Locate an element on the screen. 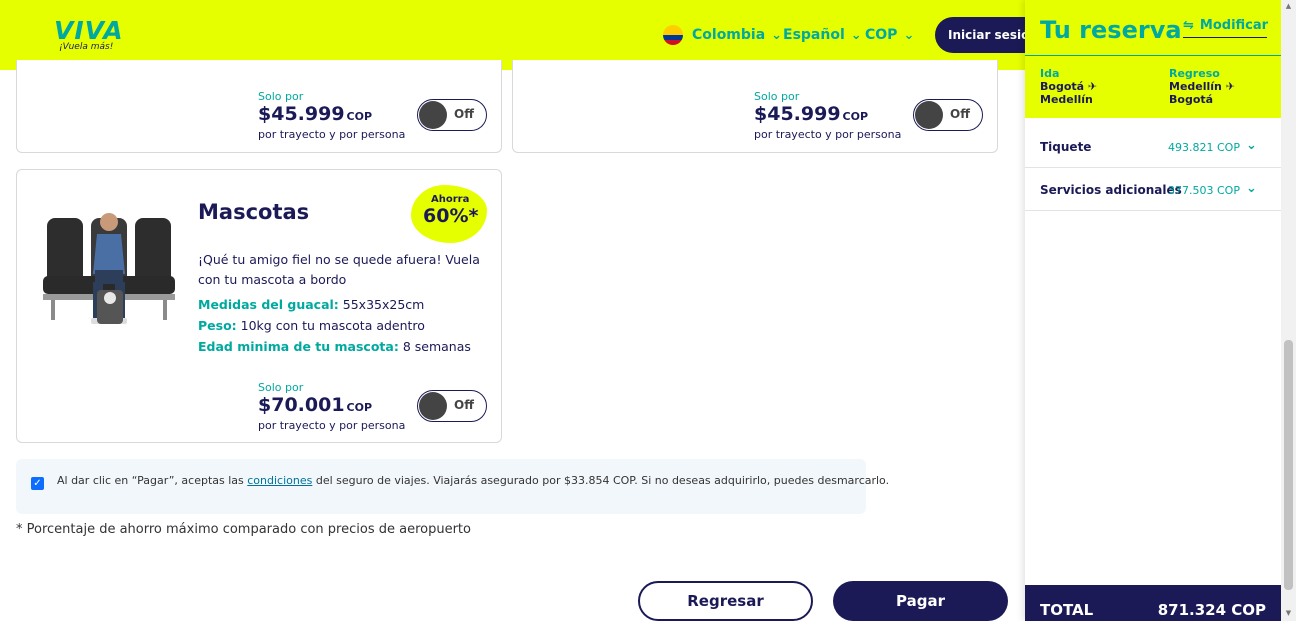 This screenshot has width=1296, height=621. viva-logo: VIVA ¡Vuela más! is located at coordinates (89, 37).